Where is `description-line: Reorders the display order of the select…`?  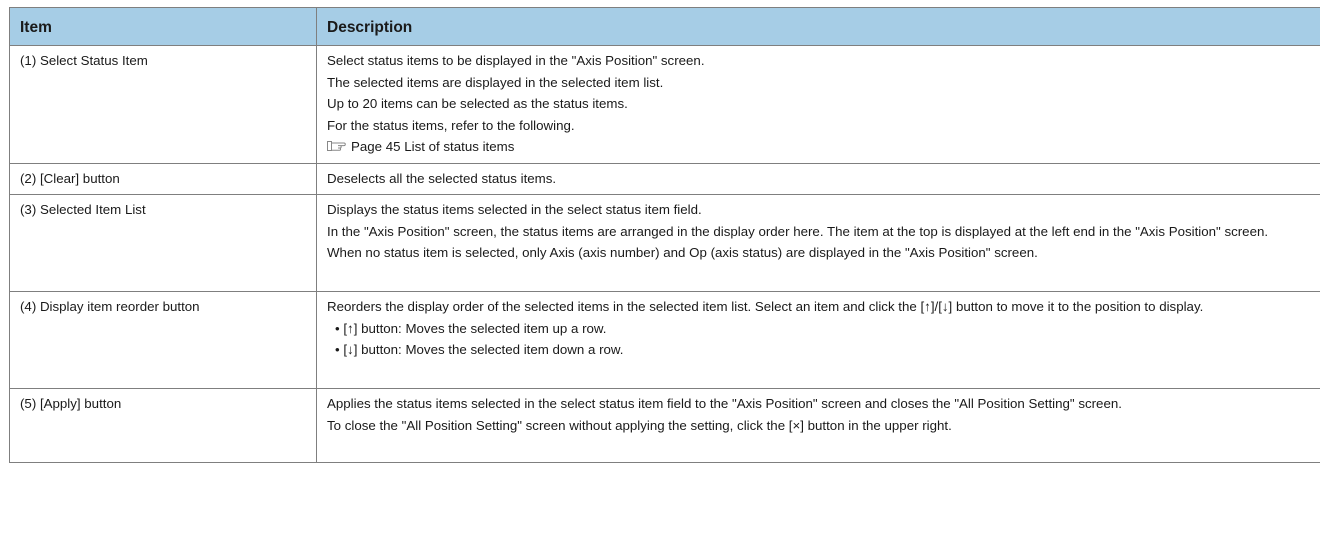 description-line: Reorders the display order of the select… is located at coordinates (765, 306).